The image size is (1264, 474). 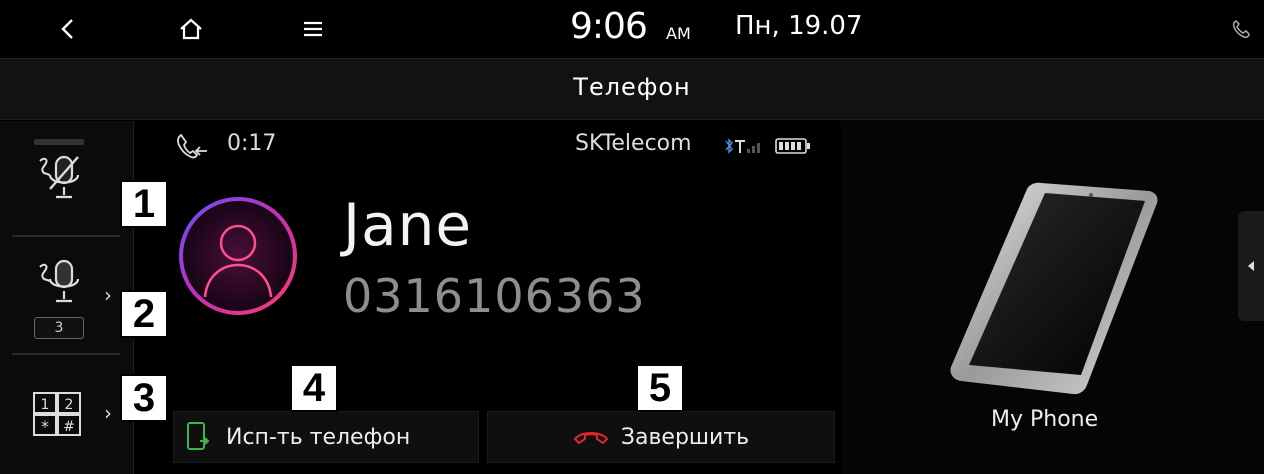 What do you see at coordinates (408, 225) in the screenshot?
I see `contact-name: Jane` at bounding box center [408, 225].